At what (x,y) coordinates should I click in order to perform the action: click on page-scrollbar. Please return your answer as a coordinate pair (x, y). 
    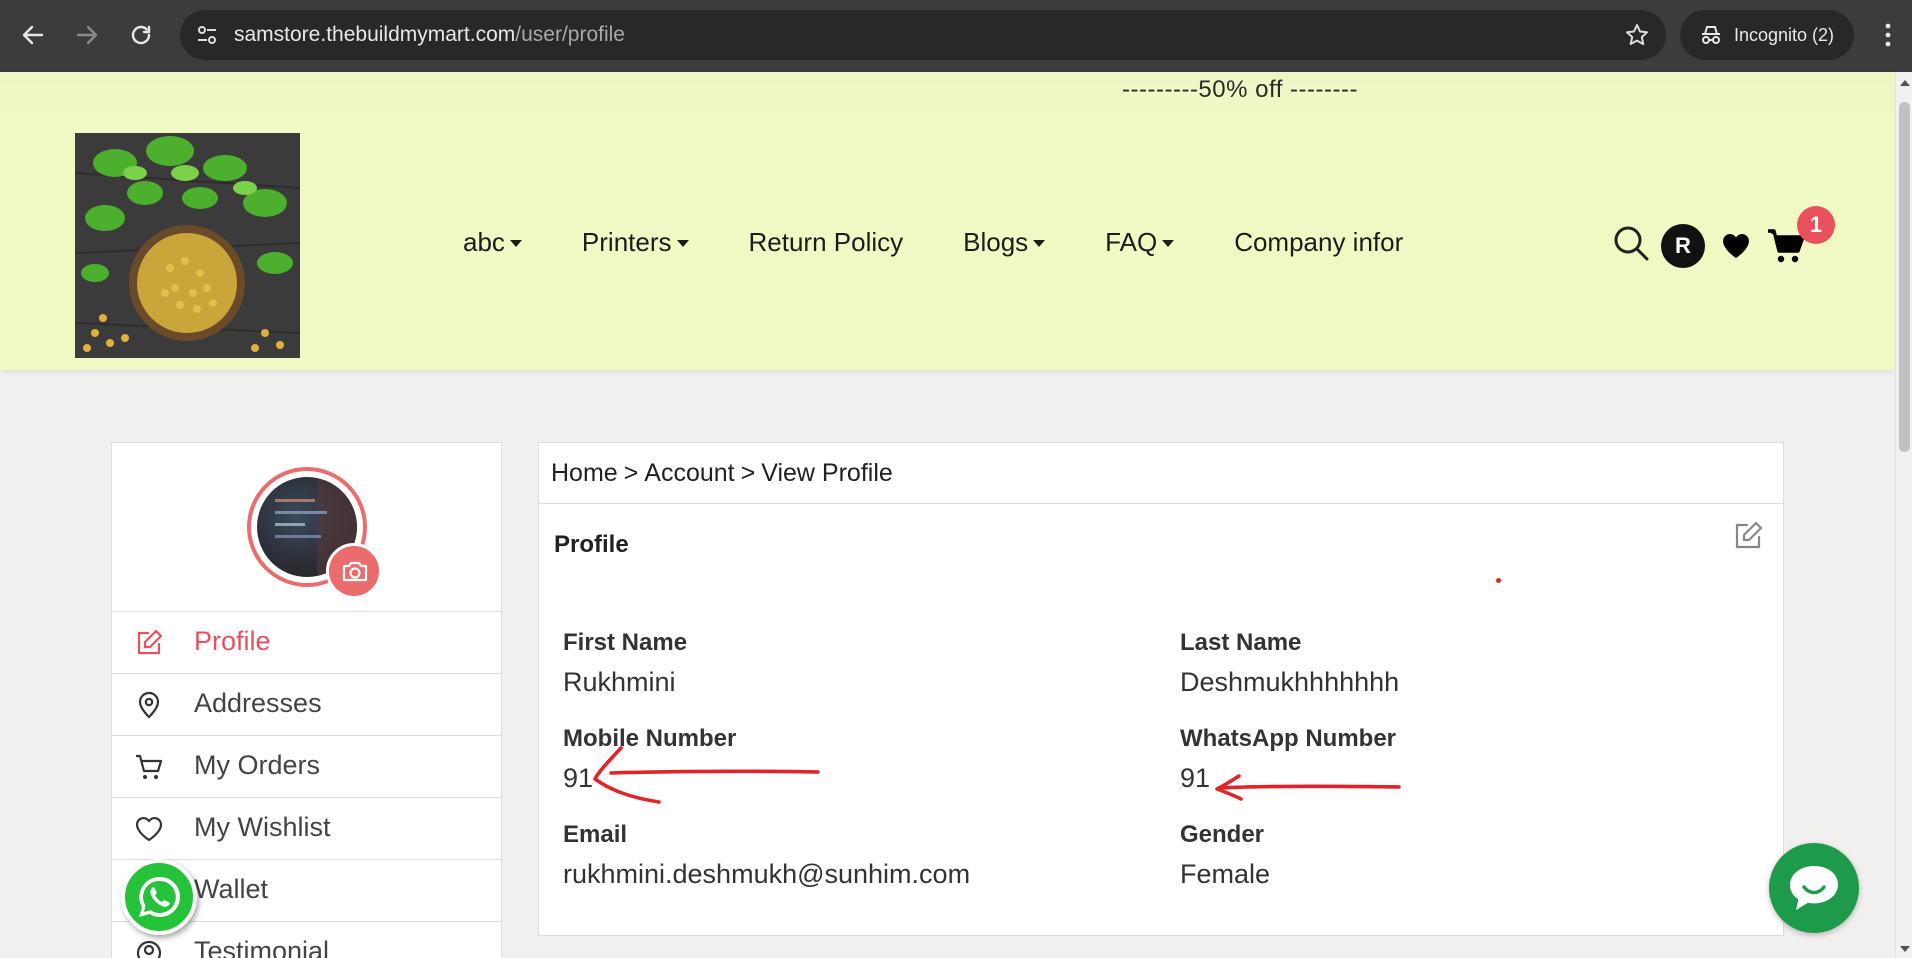
    Looking at the image, I should click on (1903, 515).